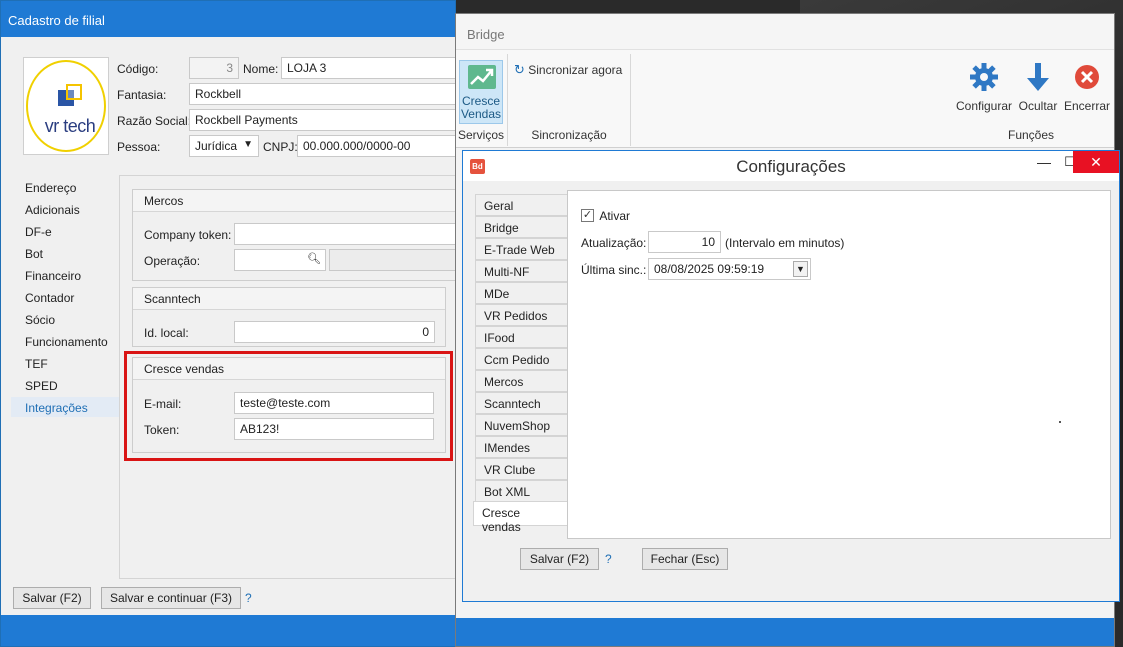 This screenshot has height=647, width=1123. I want to click on codigo-field: 3, so click(214, 68).